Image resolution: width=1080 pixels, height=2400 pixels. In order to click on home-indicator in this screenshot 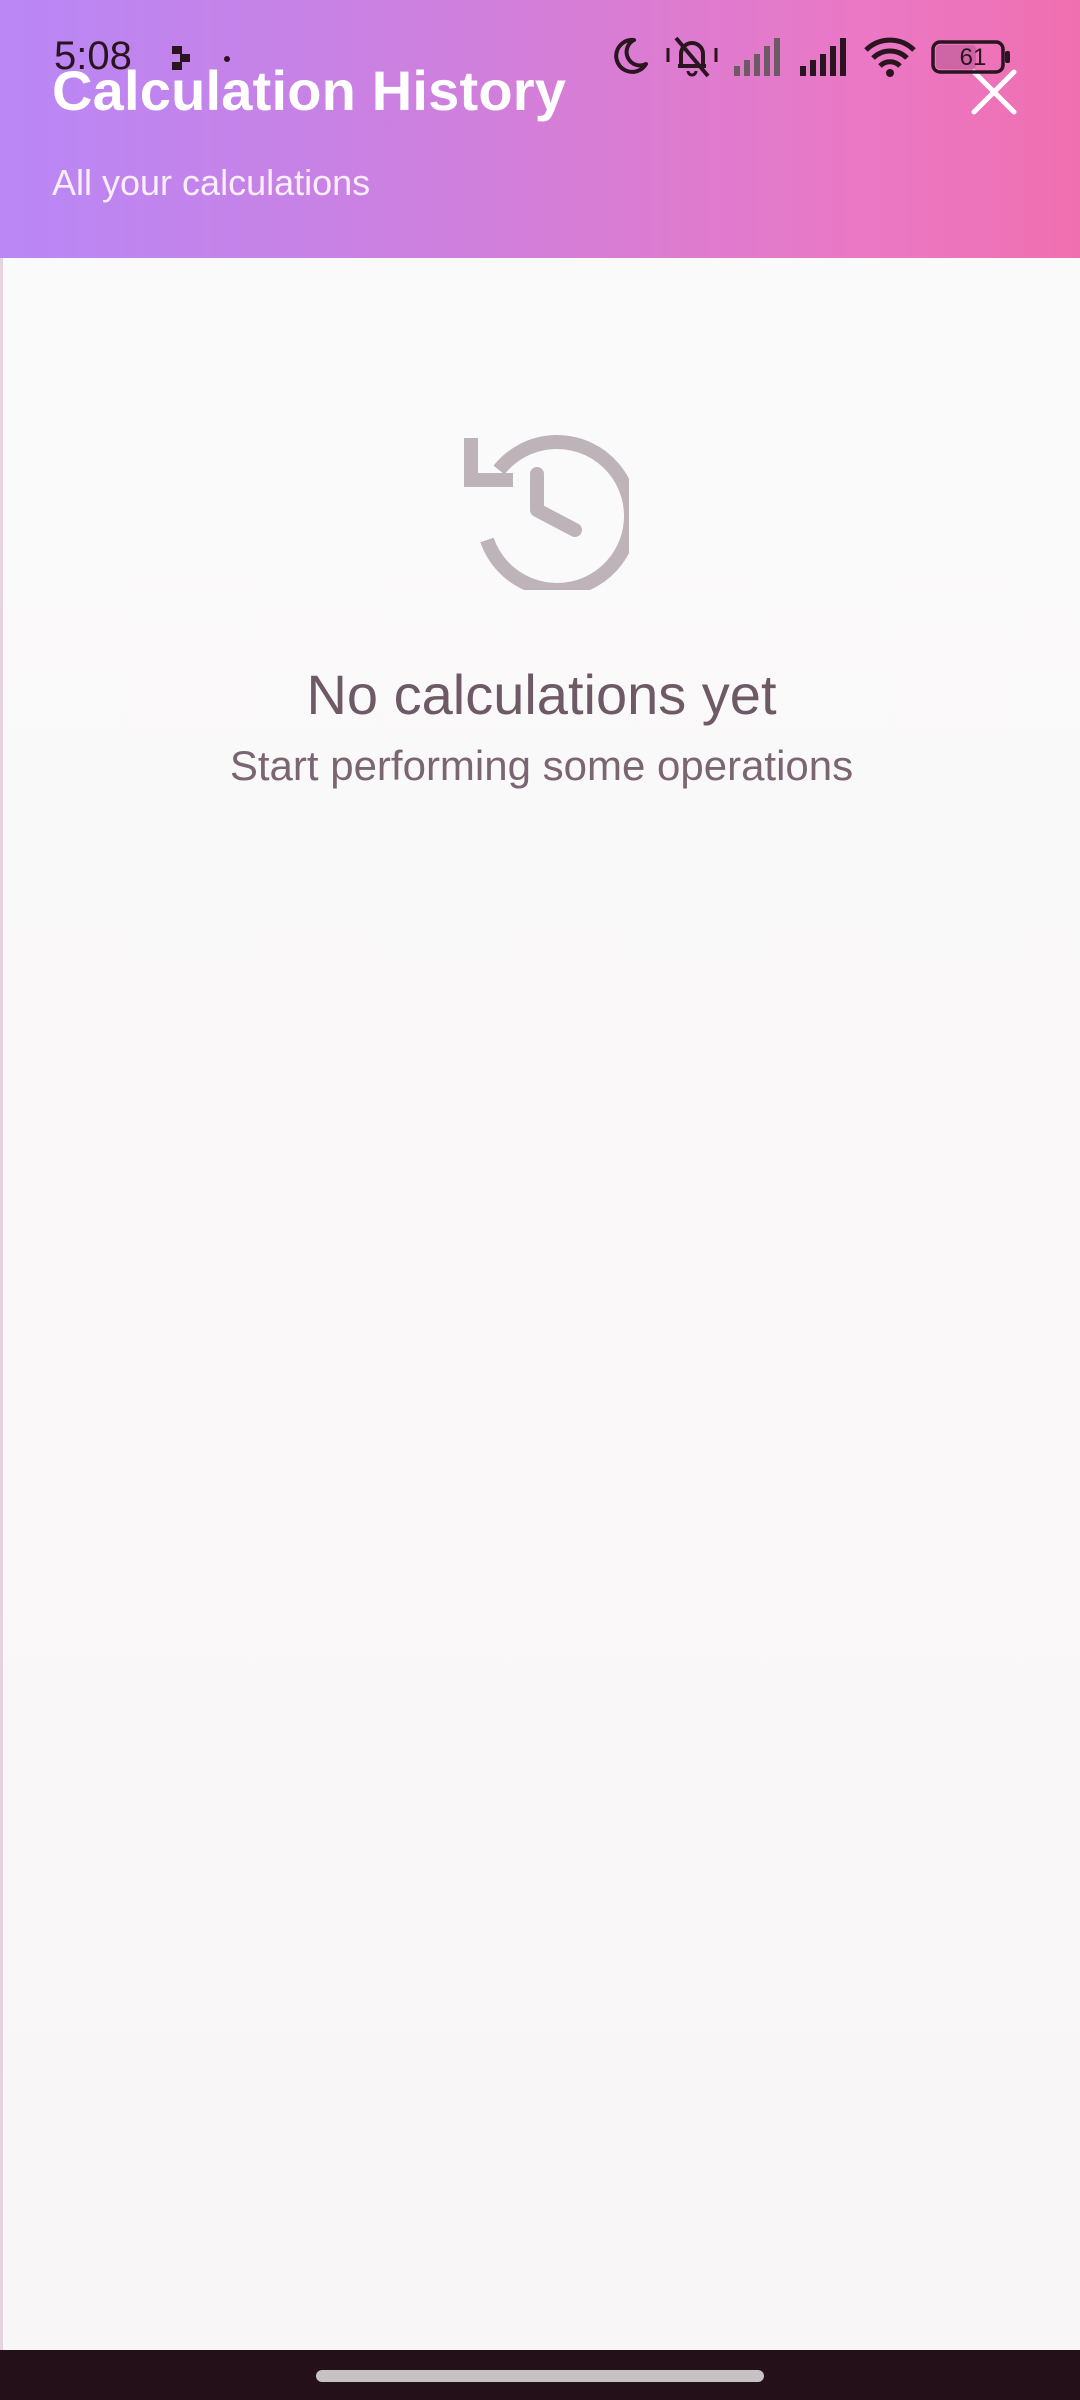, I will do `click(540, 2376)`.